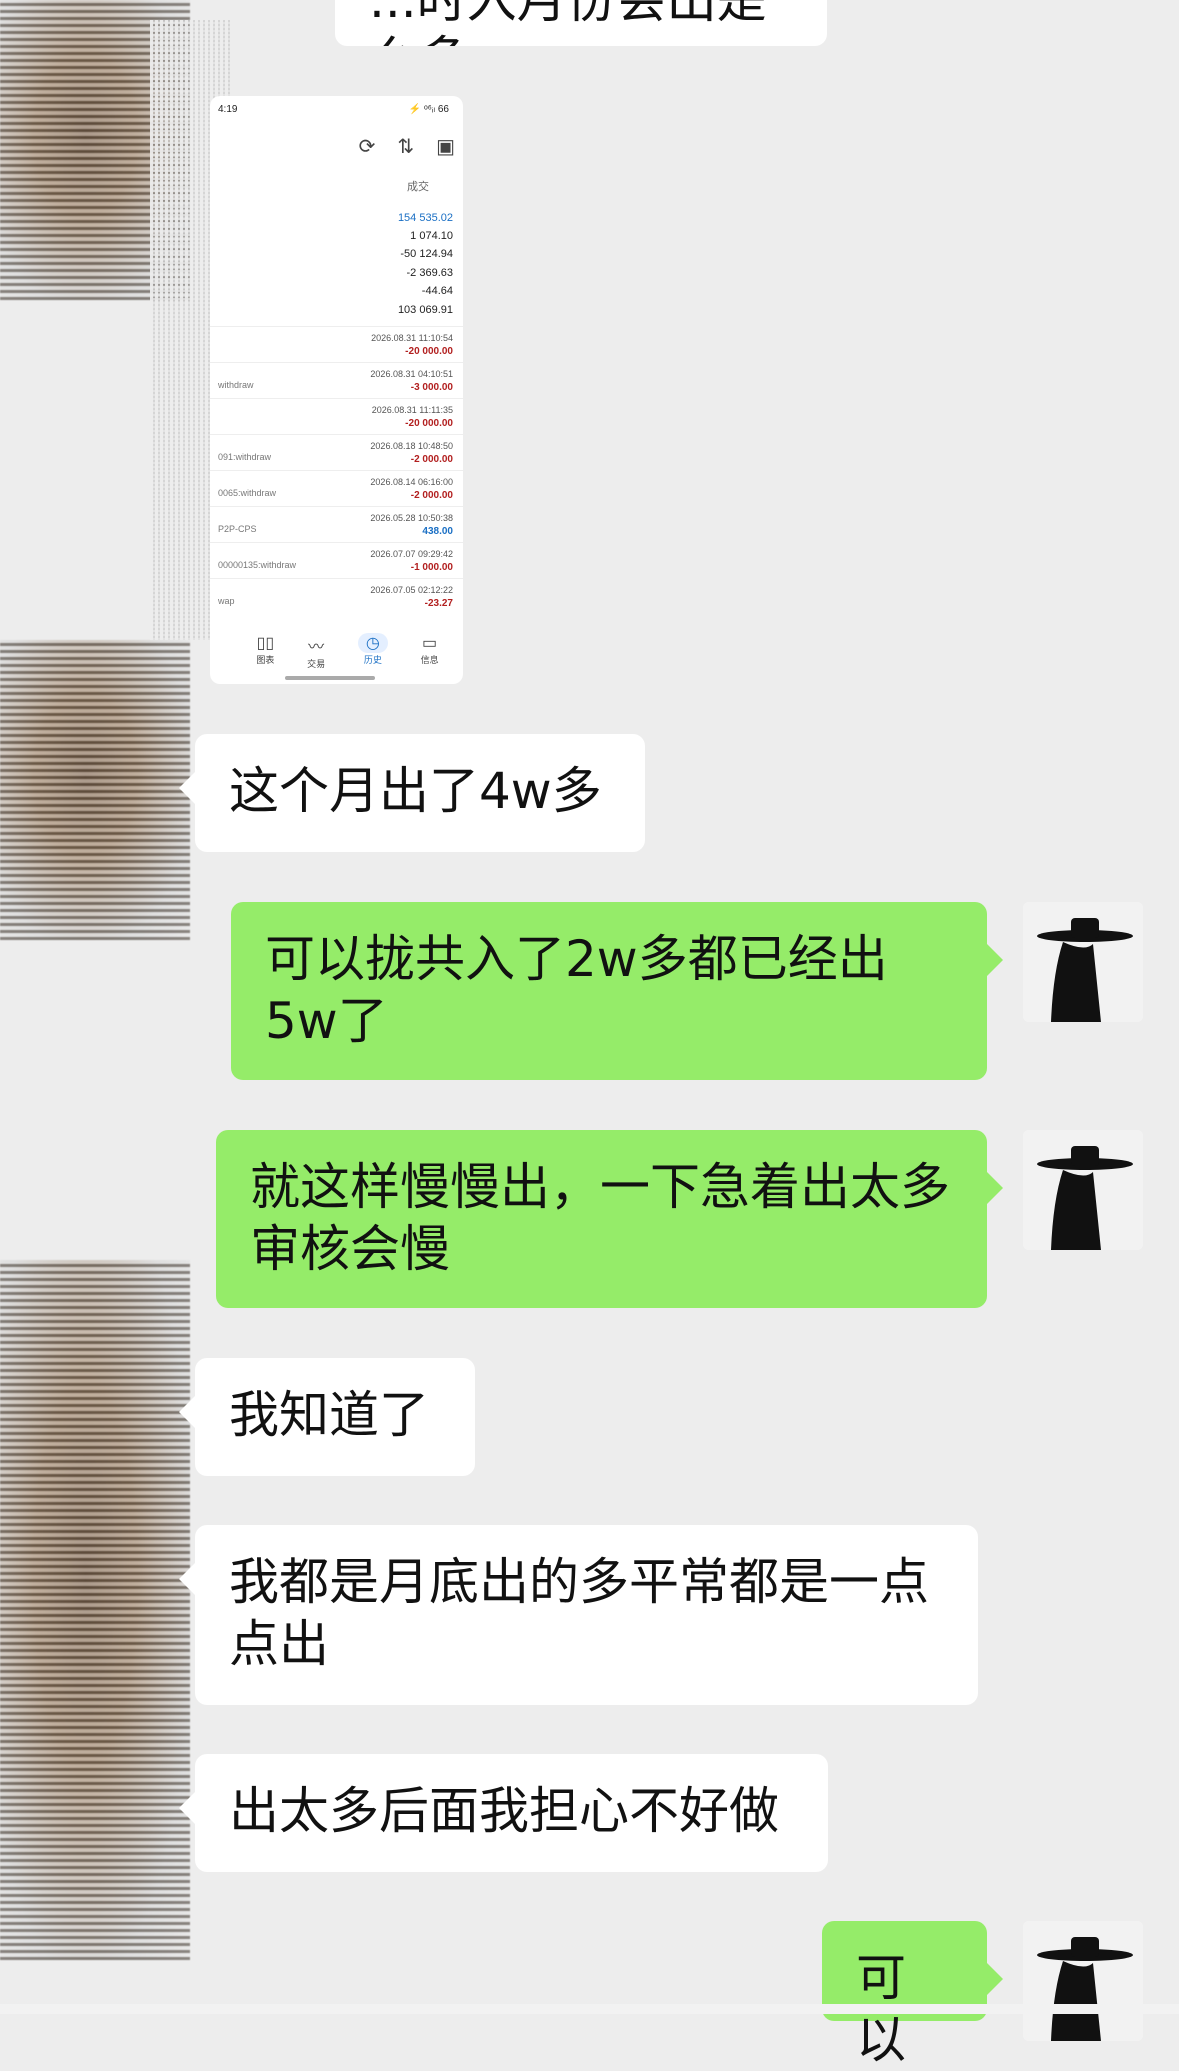 The image size is (1179, 2071). What do you see at coordinates (425, 218) in the screenshot?
I see `summary-value: 154 535.02` at bounding box center [425, 218].